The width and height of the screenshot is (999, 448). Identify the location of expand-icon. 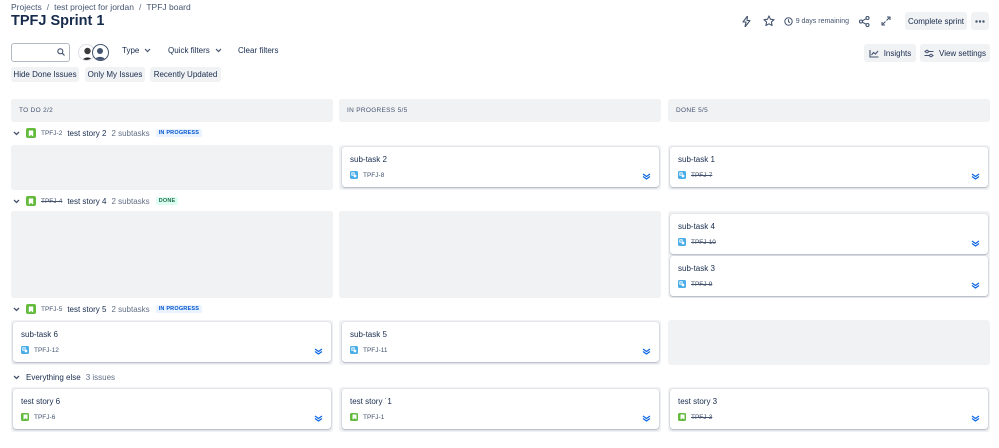
(886, 21).